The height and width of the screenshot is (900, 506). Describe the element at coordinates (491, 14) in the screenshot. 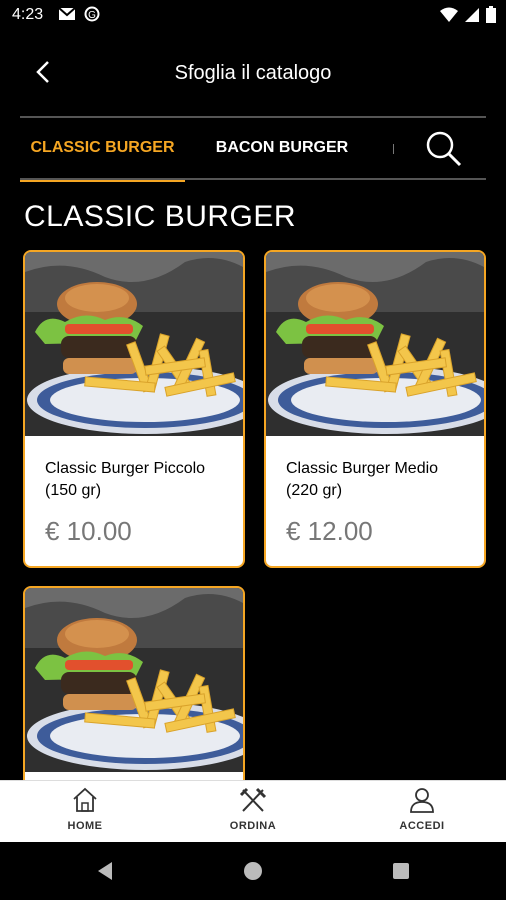

I see `battery-icon` at that location.